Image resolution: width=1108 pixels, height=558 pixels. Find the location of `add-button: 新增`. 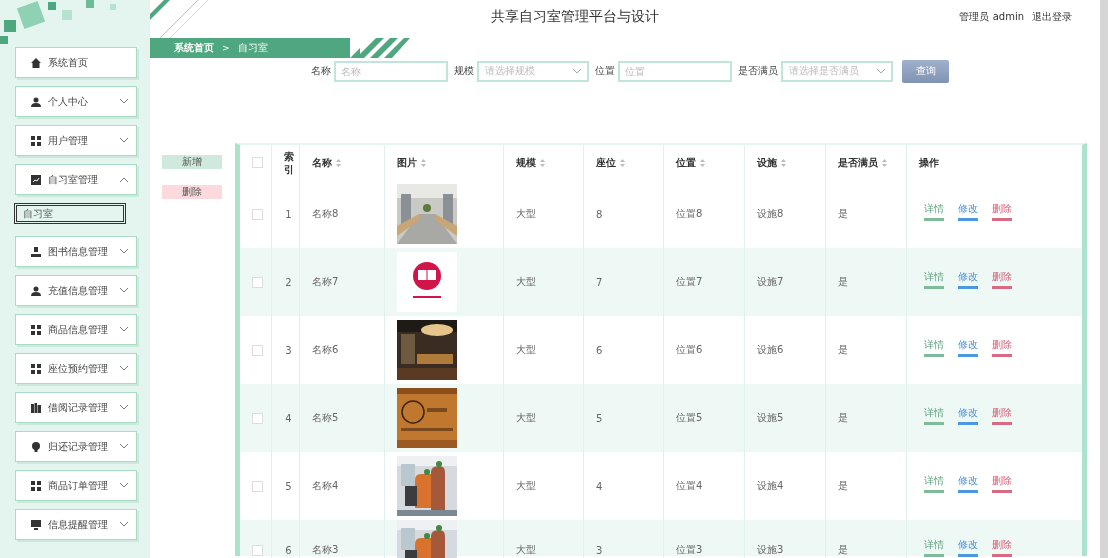

add-button: 新增 is located at coordinates (192, 162).